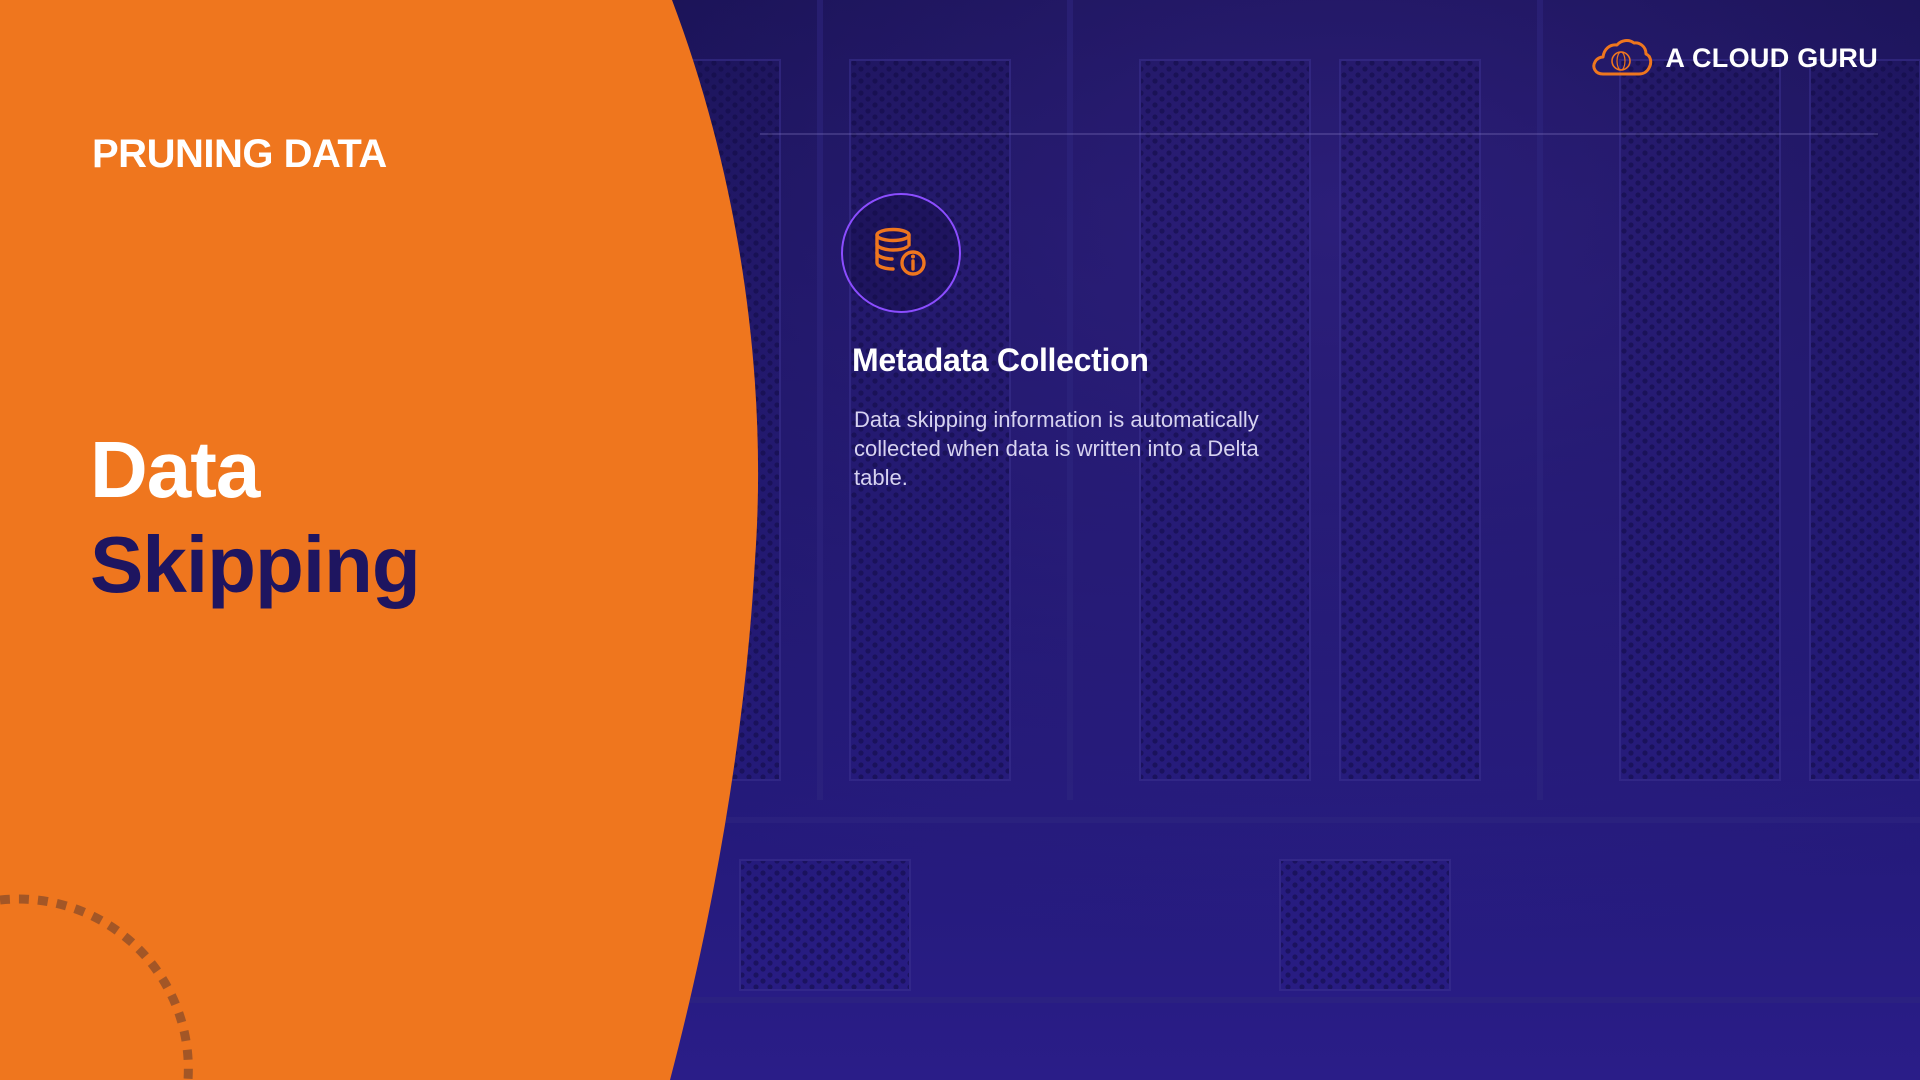 The height and width of the screenshot is (1080, 1920). Describe the element at coordinates (96, 987) in the screenshot. I see `dotted-arc-decoration` at that location.